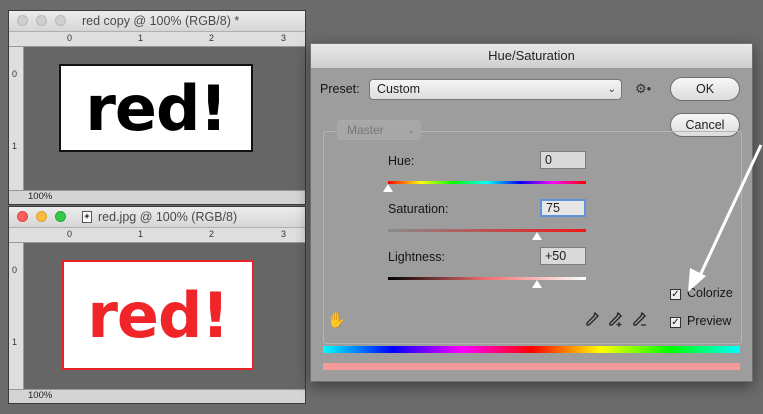  What do you see at coordinates (675, 294) in the screenshot?
I see `colorize-checkbox: ✓` at bounding box center [675, 294].